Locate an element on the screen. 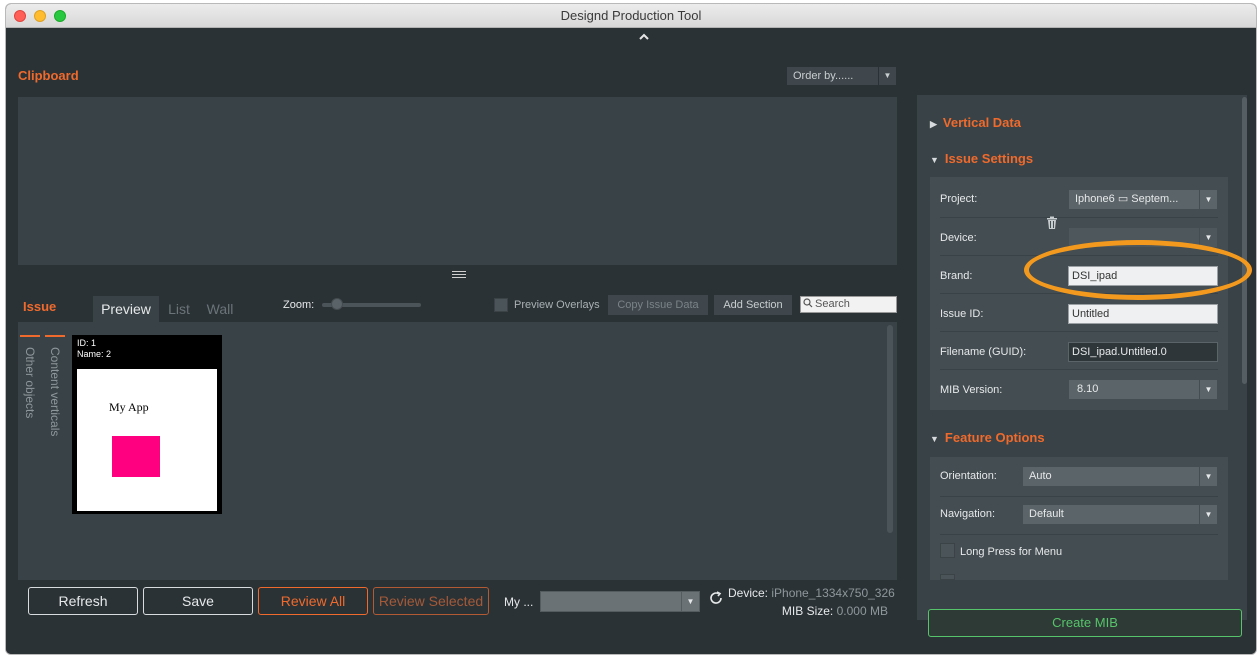 The width and height of the screenshot is (1260, 660). tab-content-verticals: Content verticals is located at coordinates (55, 391).